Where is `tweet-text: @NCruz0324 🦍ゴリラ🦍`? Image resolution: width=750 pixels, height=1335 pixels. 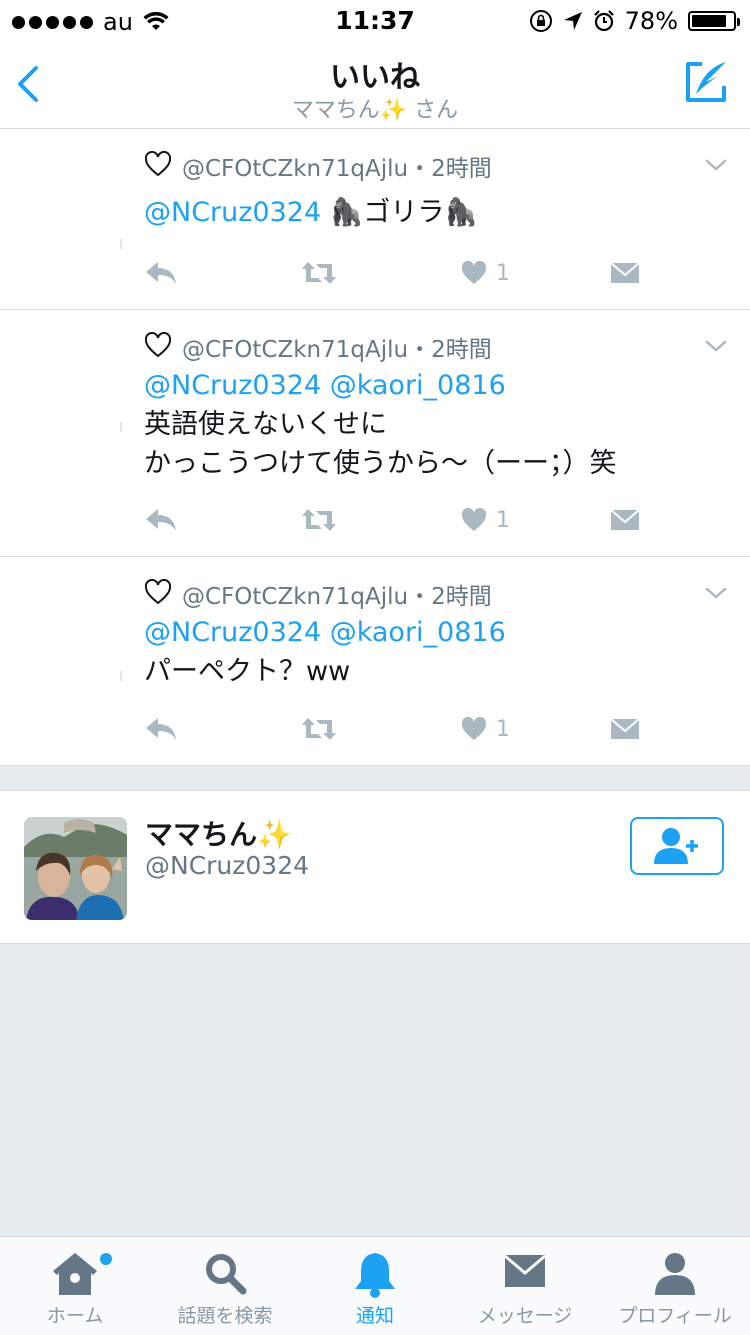
tweet-text: @NCruz0324 🦍ゴリラ🦍 is located at coordinates (311, 212).